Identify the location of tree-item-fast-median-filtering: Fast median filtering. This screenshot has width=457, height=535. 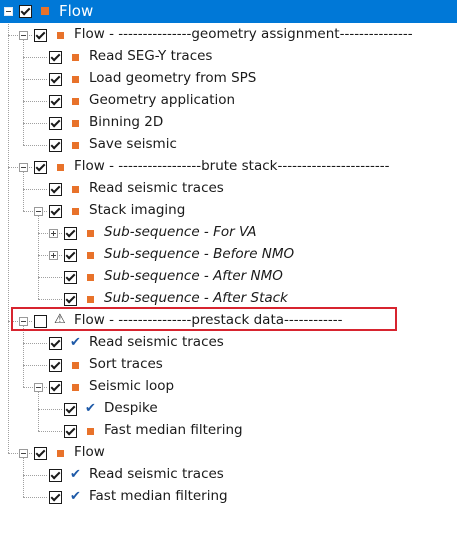
(228, 431).